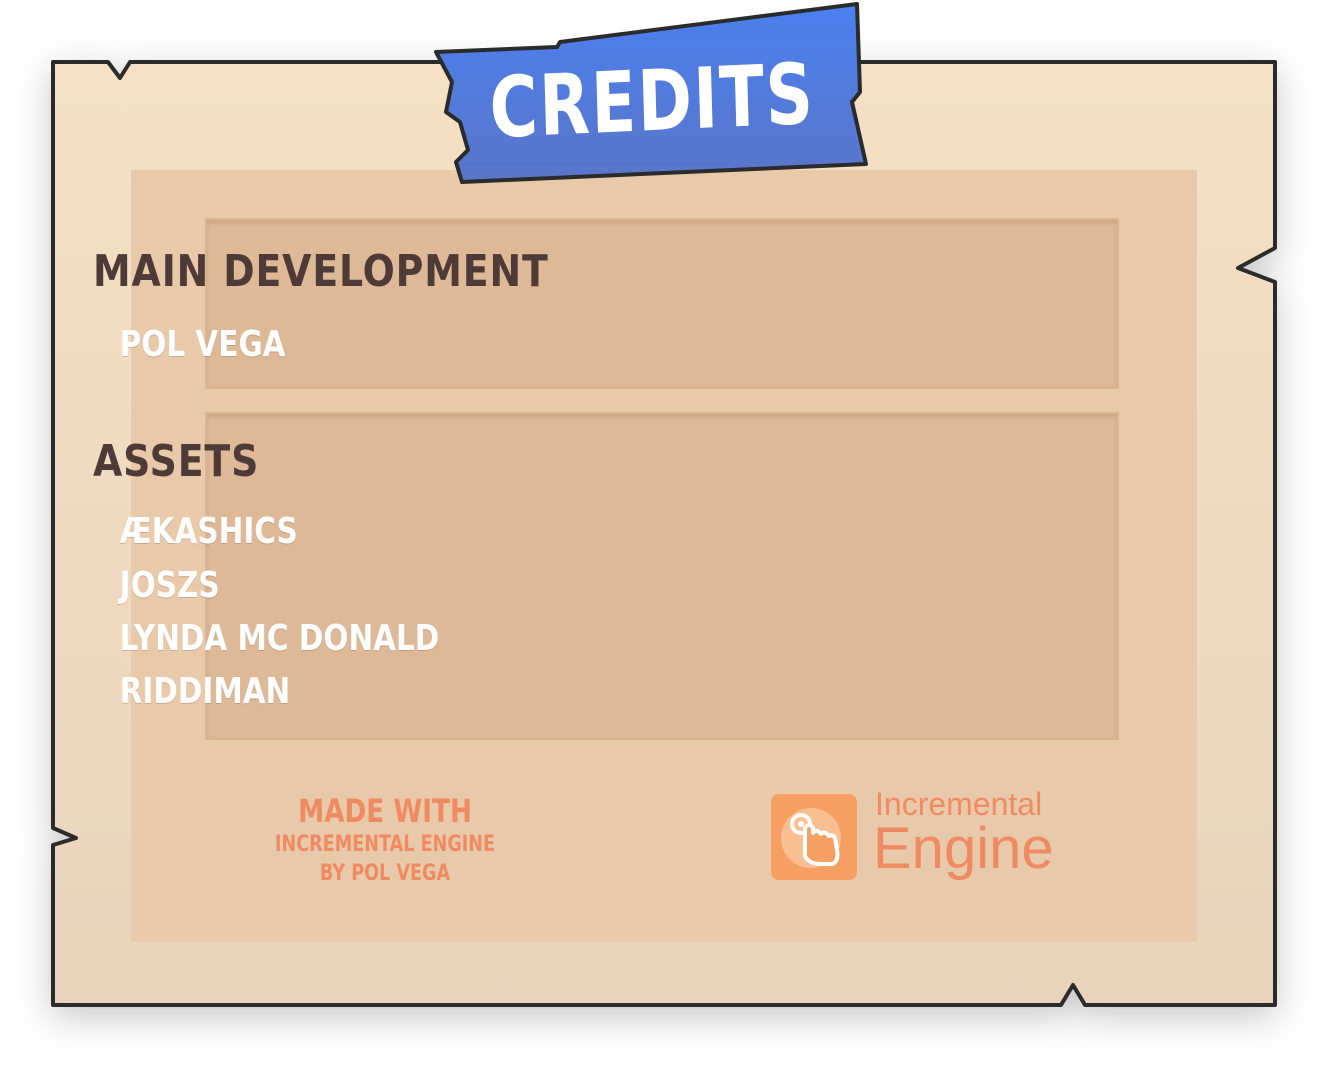  I want to click on asset-credit-name: LYNDA MC DONALD, so click(279, 638).